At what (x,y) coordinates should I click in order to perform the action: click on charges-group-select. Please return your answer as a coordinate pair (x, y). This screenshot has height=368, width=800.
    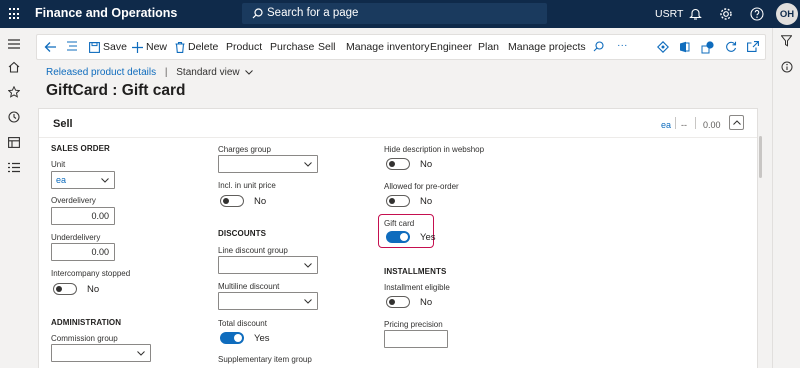
    Looking at the image, I should click on (268, 164).